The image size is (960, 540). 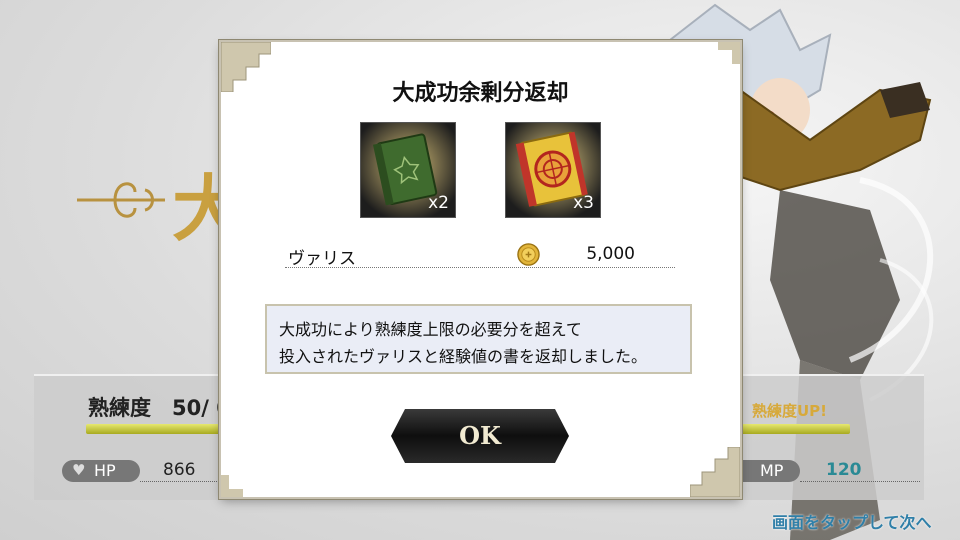 What do you see at coordinates (463, 356) in the screenshot?
I see `message-line-2: 投入されたヴァリスと経験値の書を返却しました。` at bounding box center [463, 356].